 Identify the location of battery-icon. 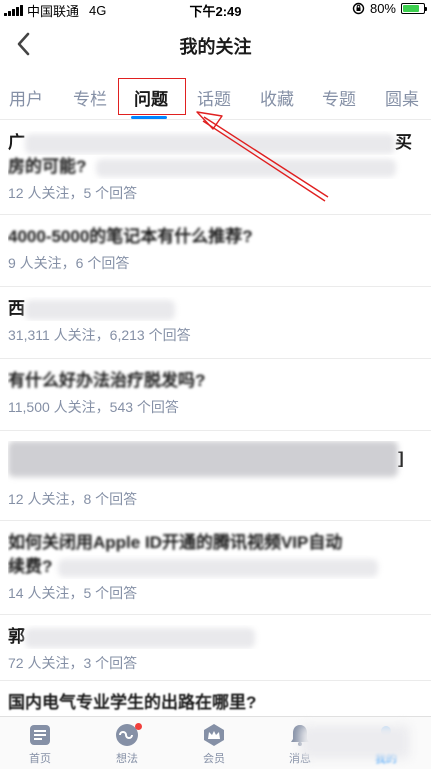
(414, 8).